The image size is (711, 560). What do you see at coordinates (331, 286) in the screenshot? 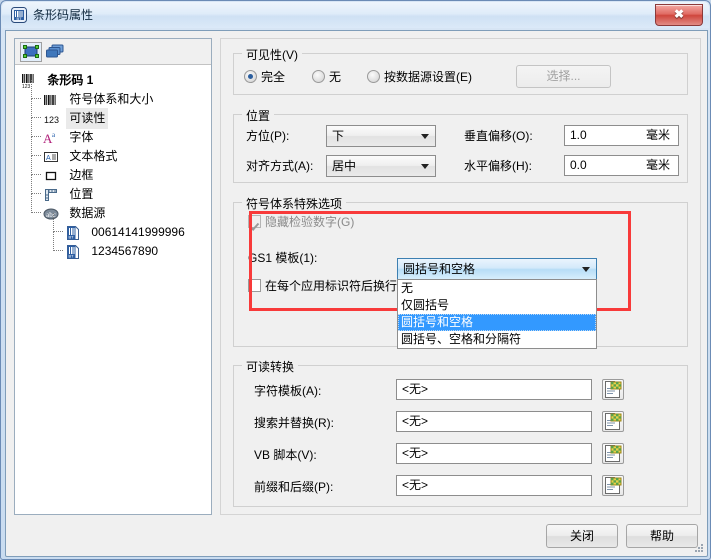
I see `wrap-after-ai-label: 在每个应用标识符后换行` at bounding box center [331, 286].